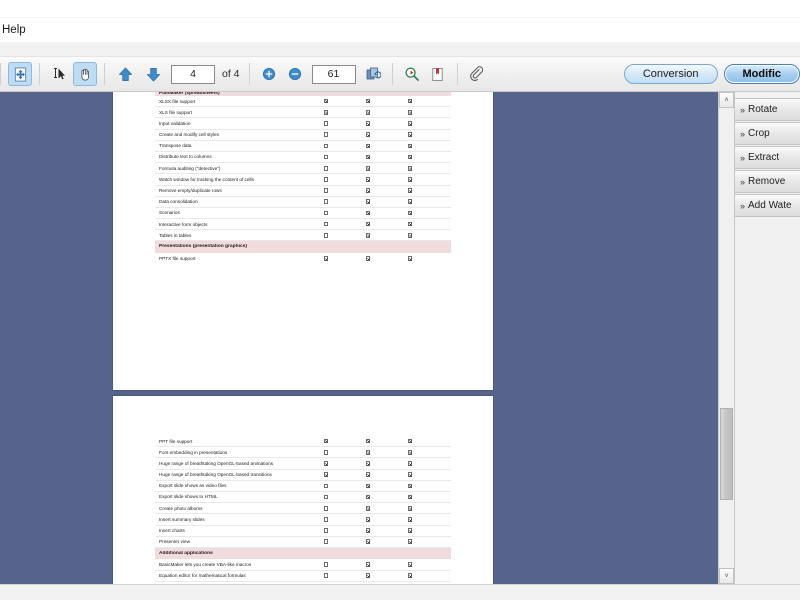 The width and height of the screenshot is (800, 600). Describe the element at coordinates (20, 74) in the screenshot. I see `fit-page-button` at that location.